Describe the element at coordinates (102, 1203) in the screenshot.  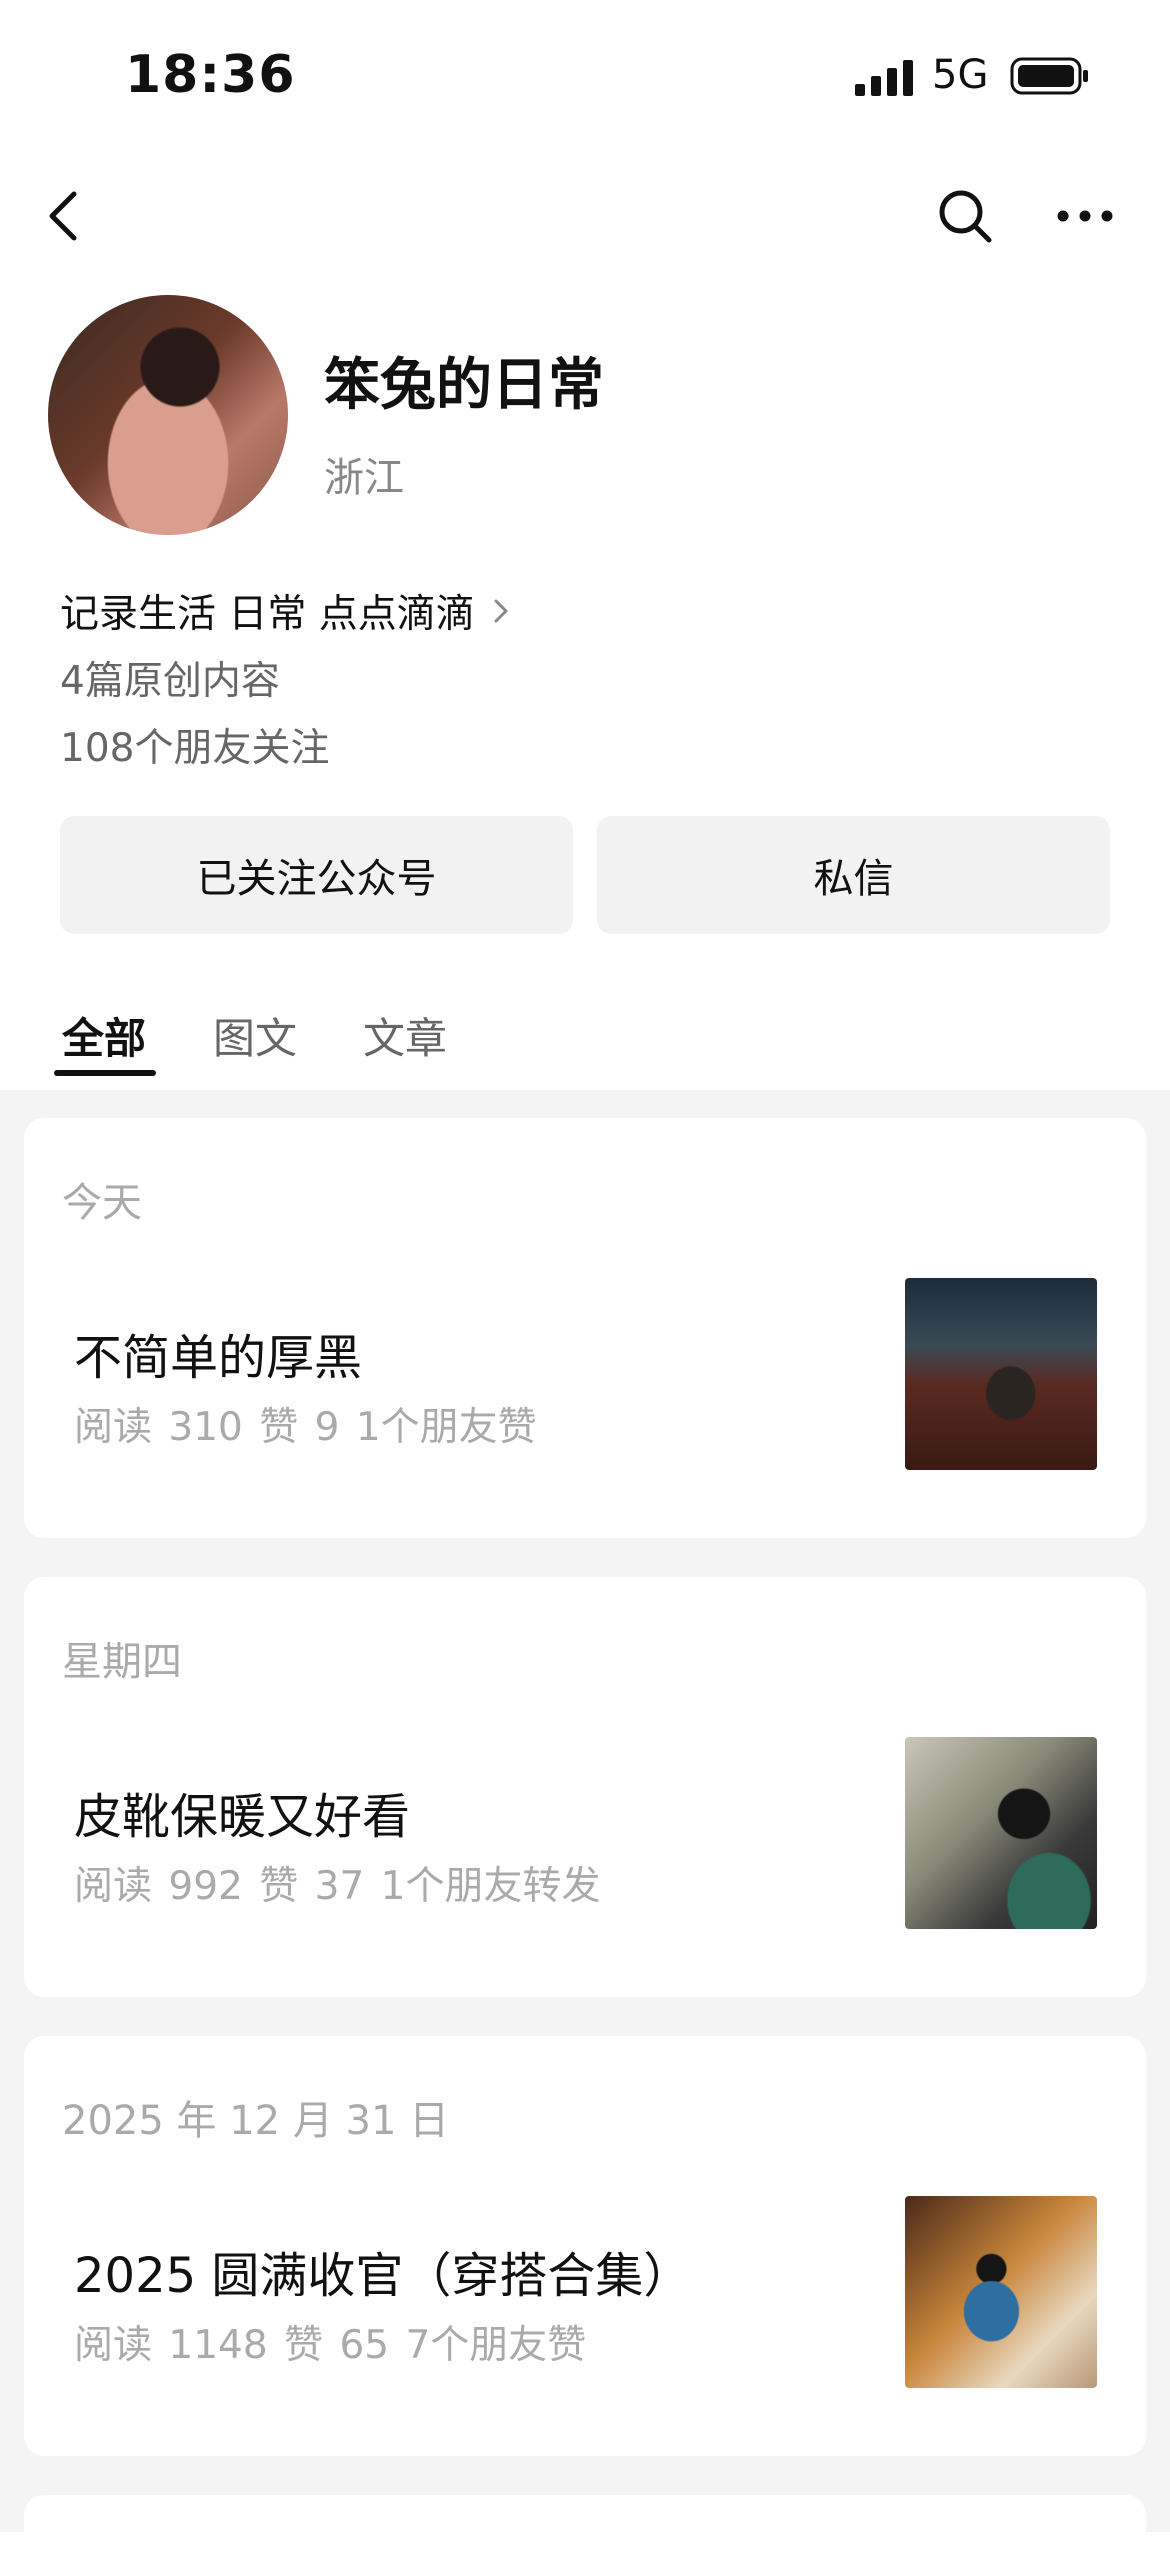
I see `article-date: 今天` at that location.